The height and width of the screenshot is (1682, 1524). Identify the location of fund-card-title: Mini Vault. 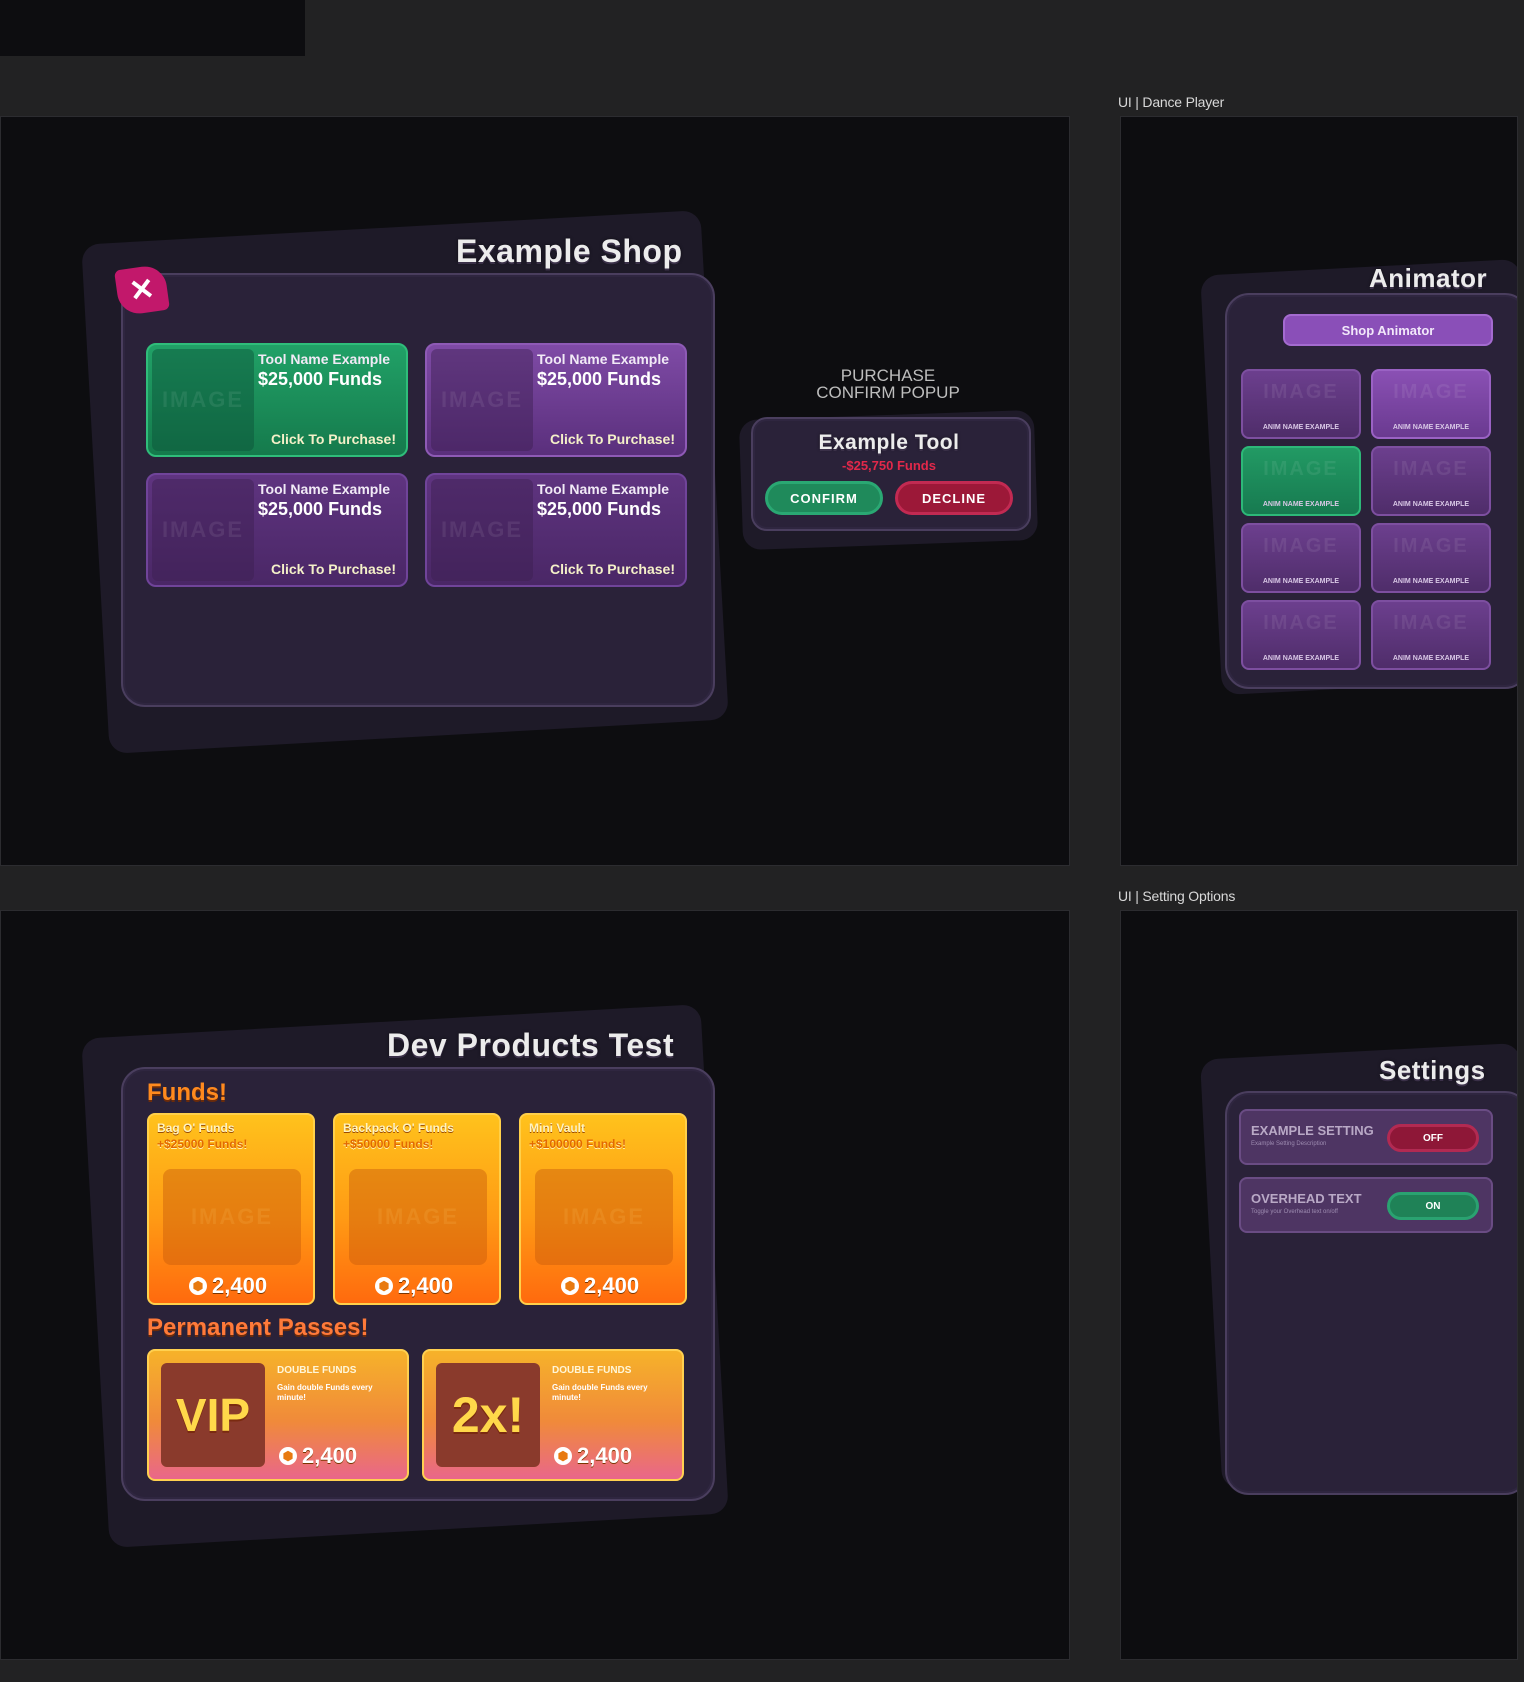
(557, 1128).